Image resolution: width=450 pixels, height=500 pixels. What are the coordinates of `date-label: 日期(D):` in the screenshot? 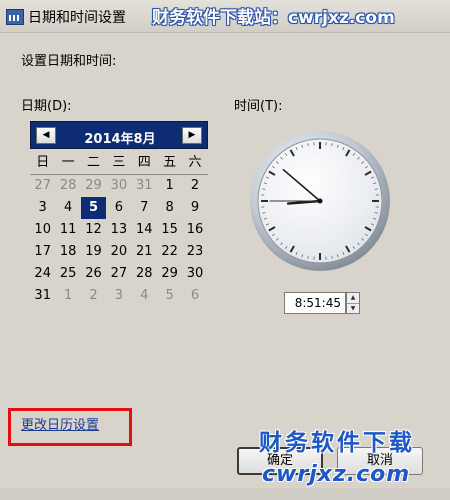 It's located at (46, 106).